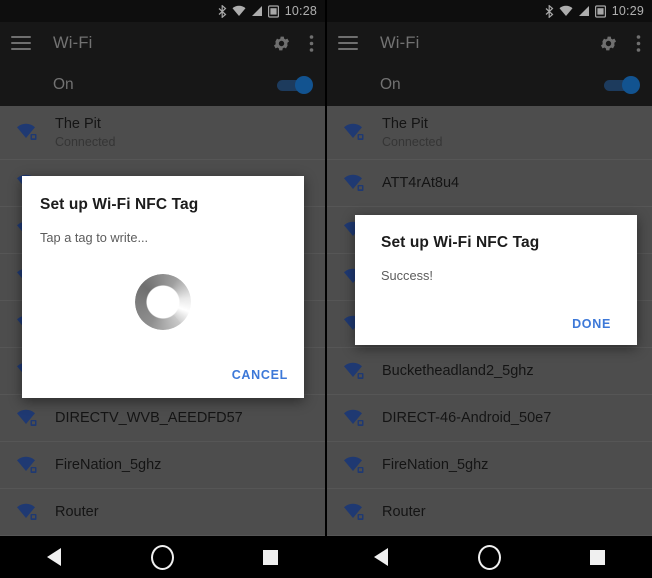 Image resolution: width=652 pixels, height=578 pixels. What do you see at coordinates (591, 324) in the screenshot?
I see `done-button: DONE` at bounding box center [591, 324].